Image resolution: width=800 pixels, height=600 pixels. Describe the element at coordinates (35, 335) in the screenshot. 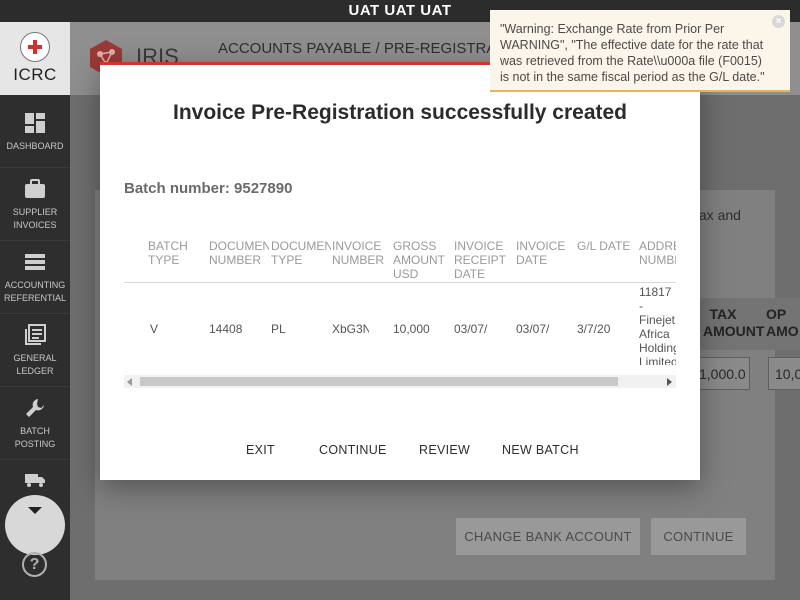

I see `ledger-icon` at that location.